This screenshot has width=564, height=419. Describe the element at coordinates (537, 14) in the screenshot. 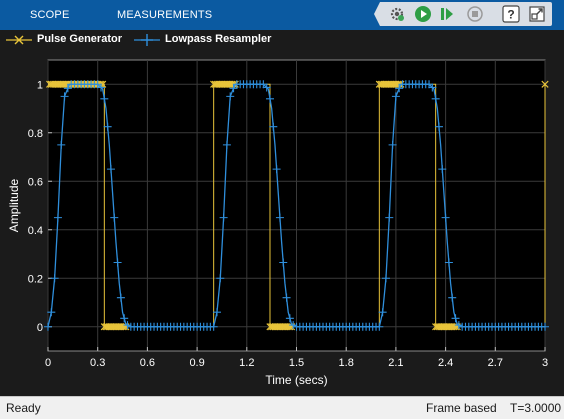

I see `undock-icon` at that location.